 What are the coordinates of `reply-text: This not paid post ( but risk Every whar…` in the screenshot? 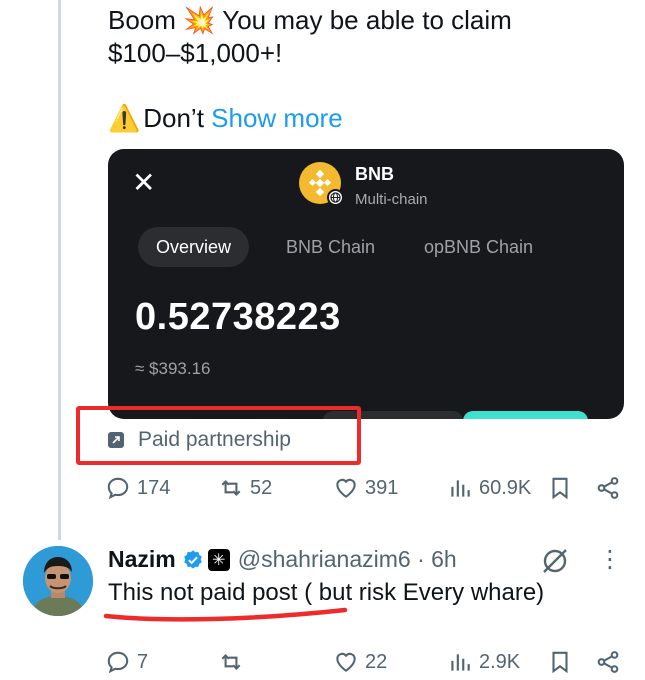 It's located at (326, 592).